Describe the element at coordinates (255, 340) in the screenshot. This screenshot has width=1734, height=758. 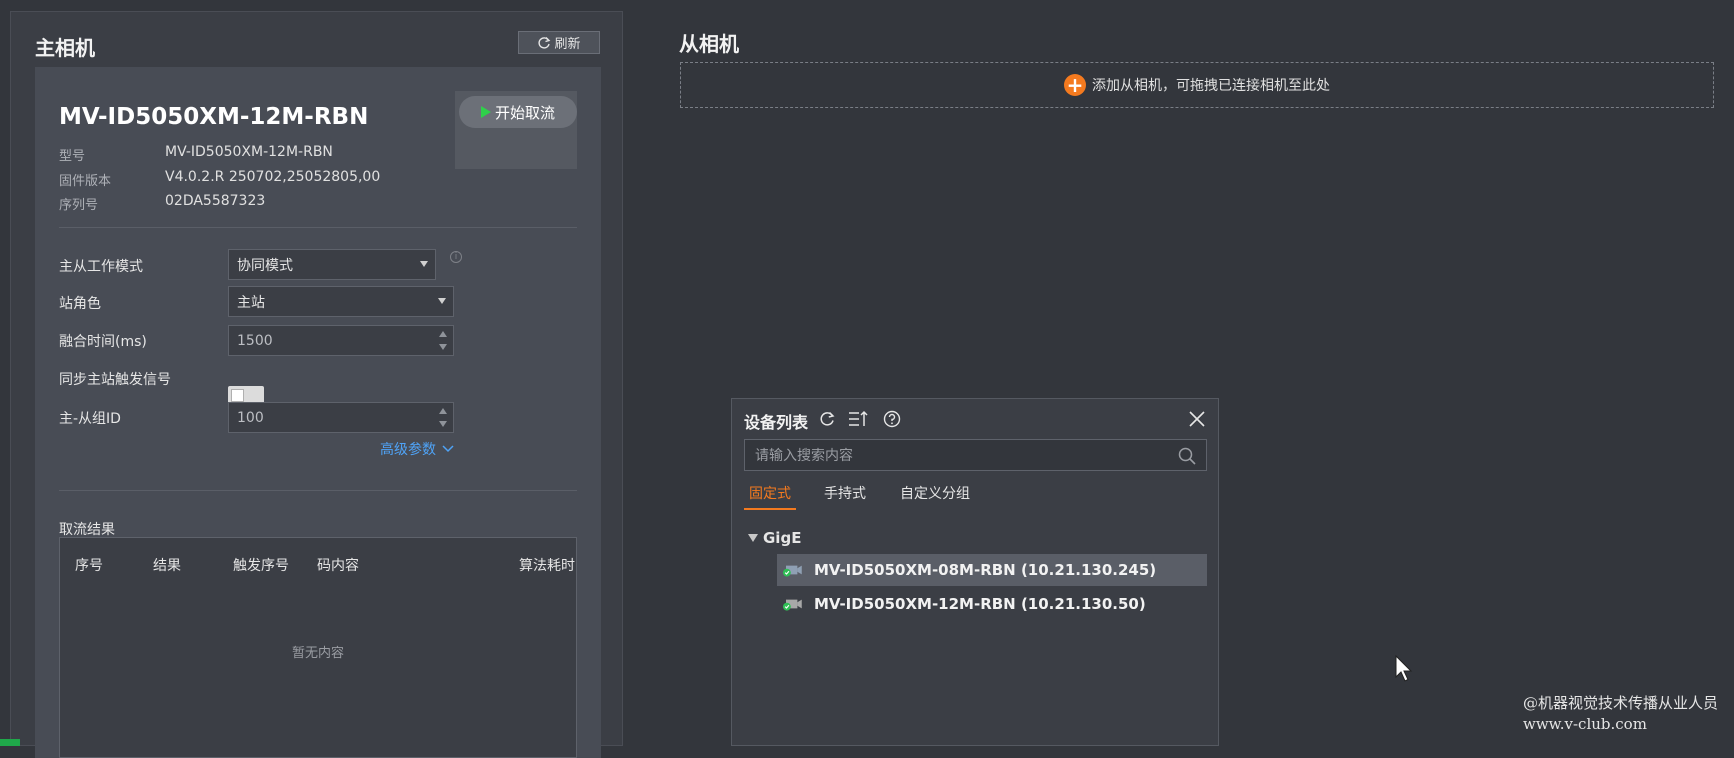
I see `fusion-time-value: 1500` at that location.